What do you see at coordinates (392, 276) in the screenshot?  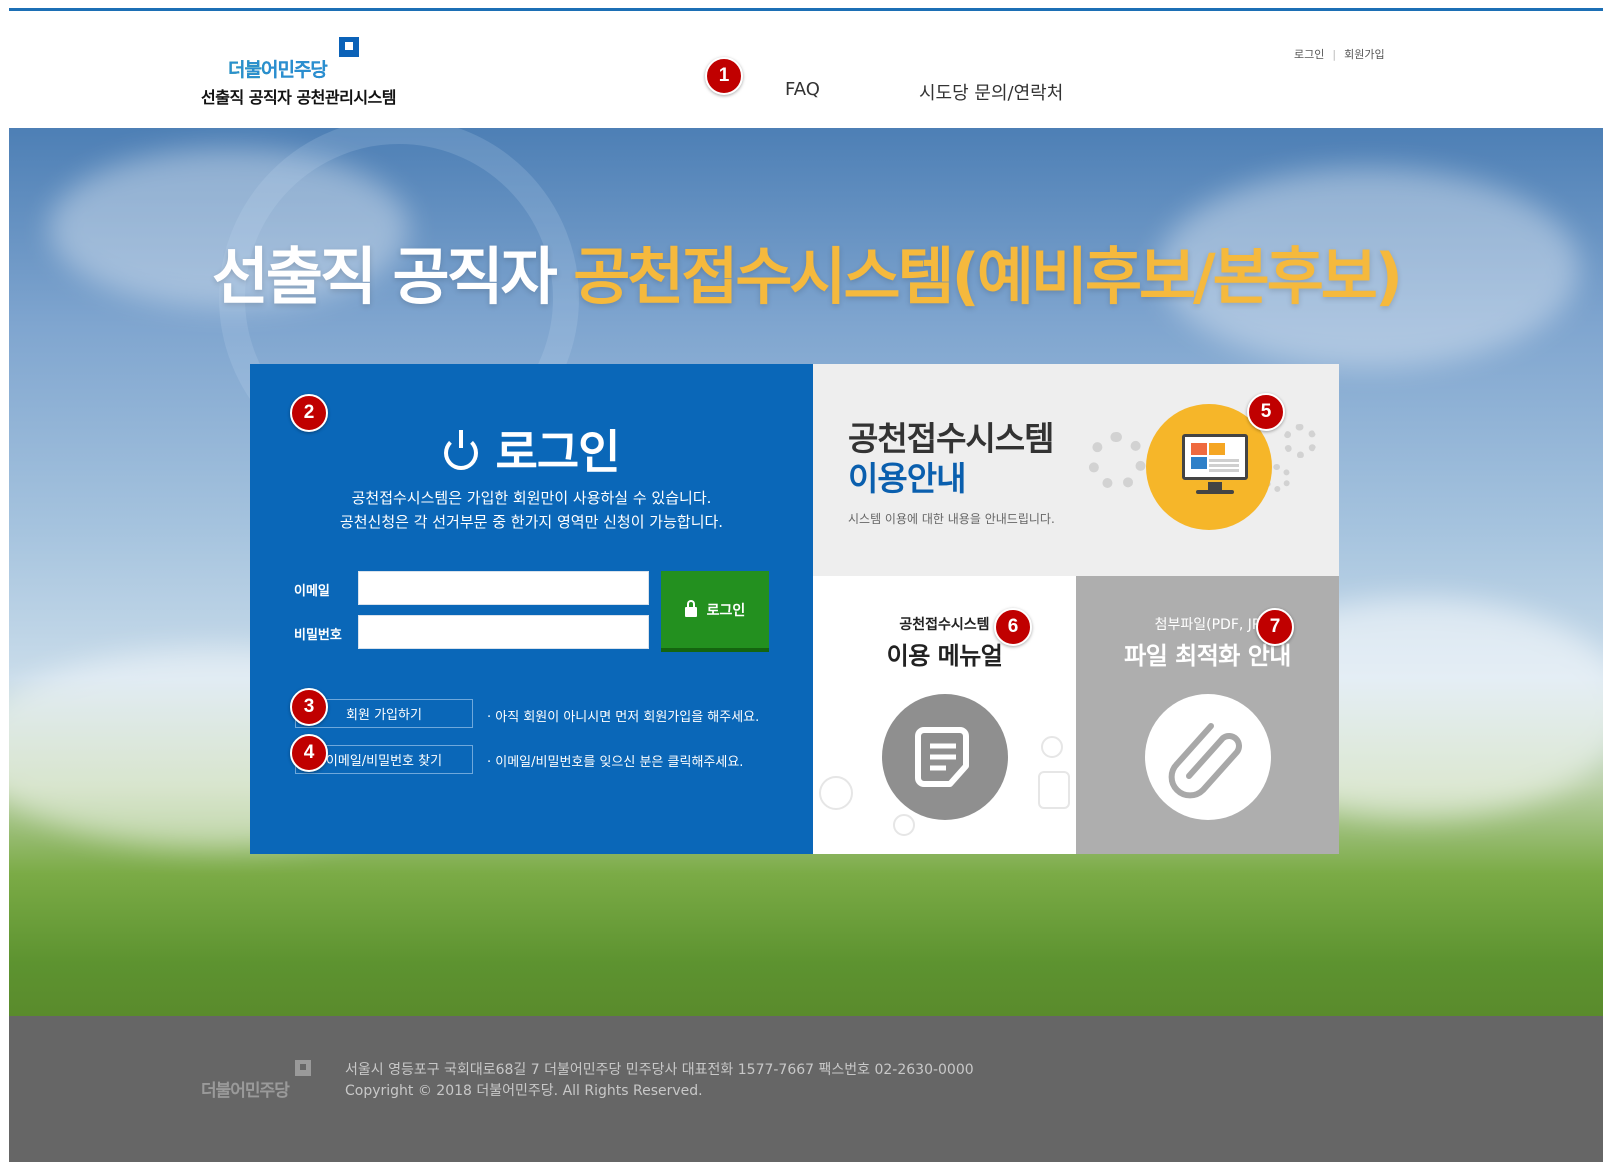 I see `hero-title-white: 선출직 공직자` at bounding box center [392, 276].